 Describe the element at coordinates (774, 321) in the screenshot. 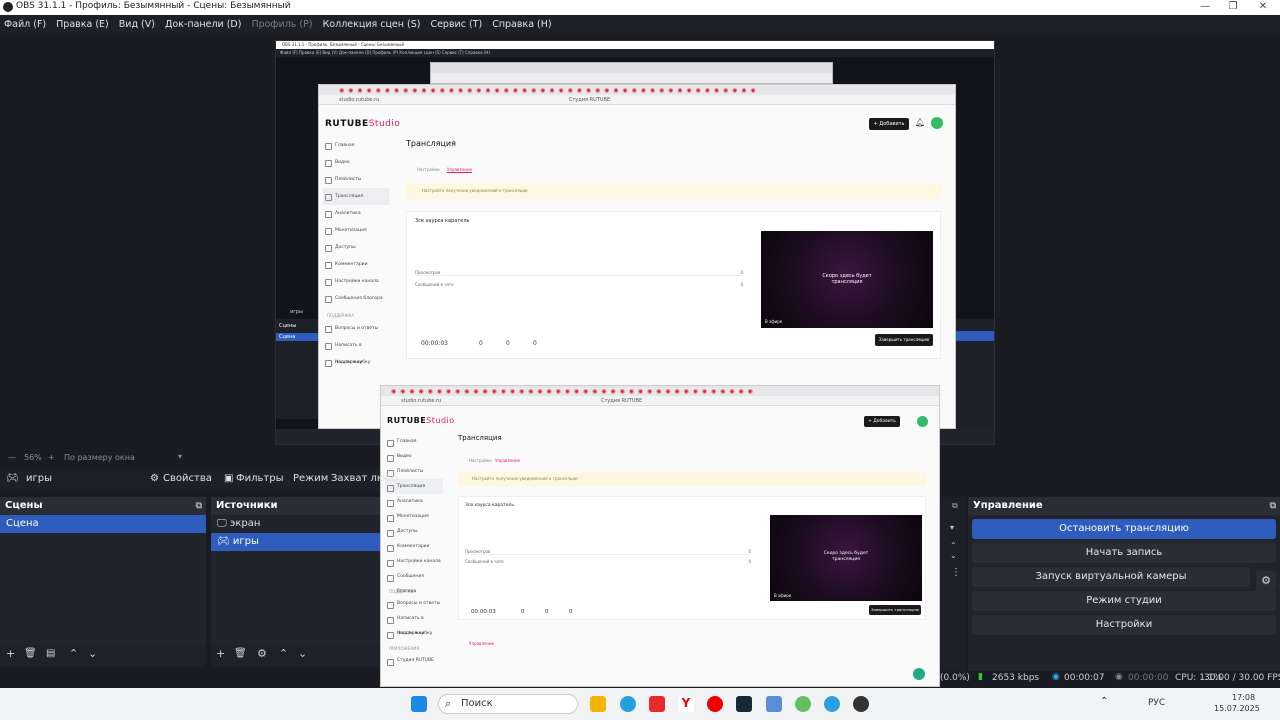

I see `nested-live-badge: В эфире` at that location.